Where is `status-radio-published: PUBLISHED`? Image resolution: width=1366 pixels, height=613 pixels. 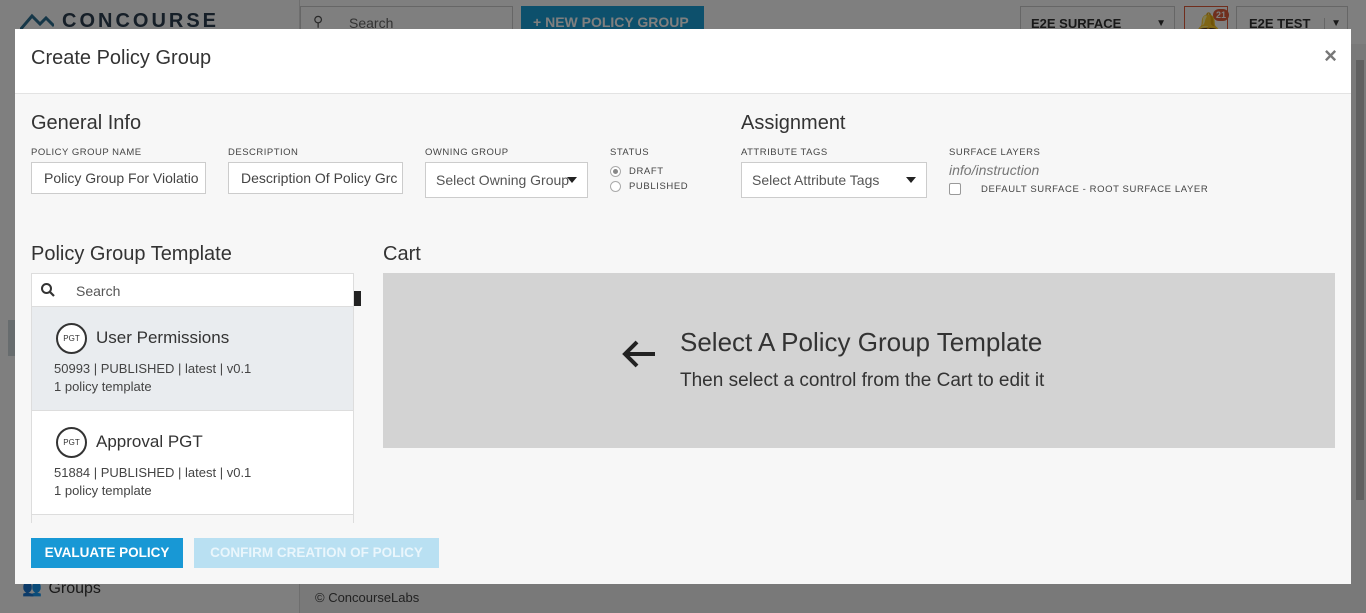 status-radio-published: PUBLISHED is located at coordinates (649, 186).